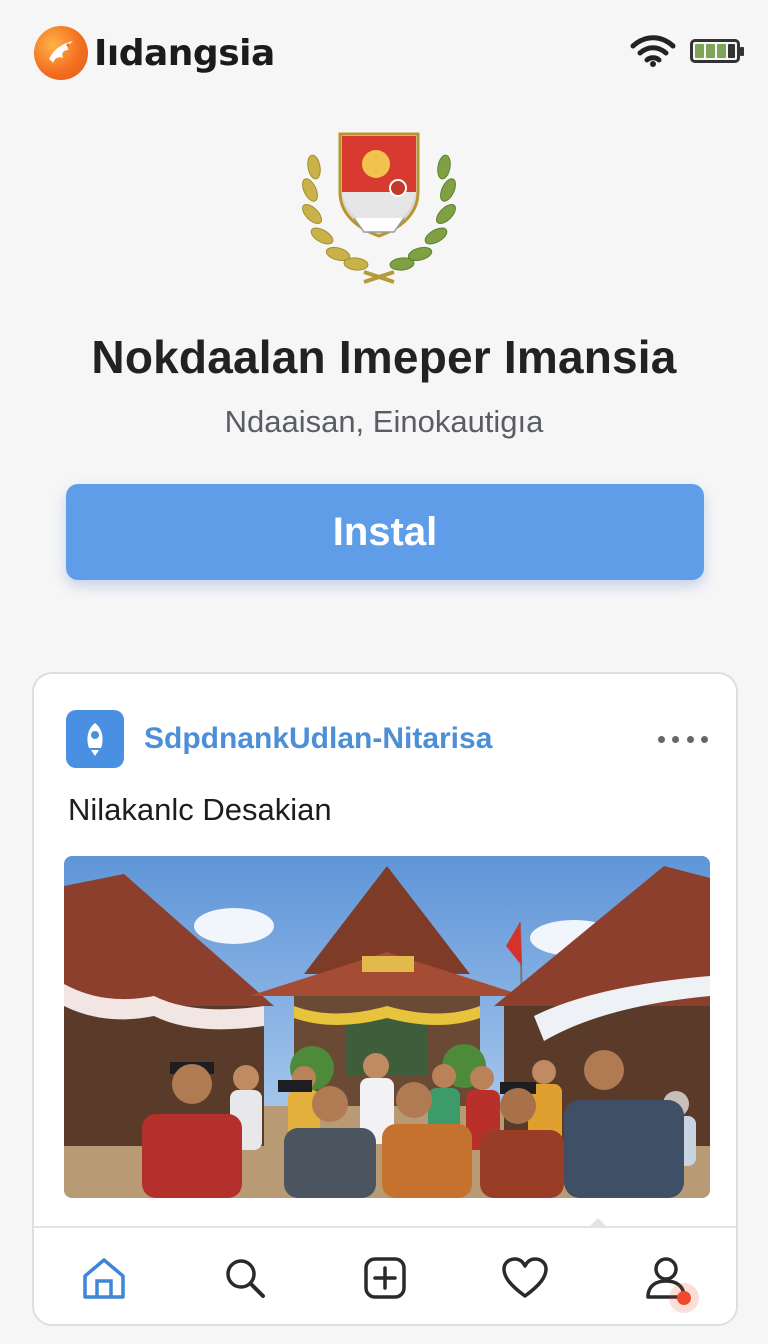 The height and width of the screenshot is (1344, 768). What do you see at coordinates (683, 739) in the screenshot?
I see `more-dots-icon` at bounding box center [683, 739].